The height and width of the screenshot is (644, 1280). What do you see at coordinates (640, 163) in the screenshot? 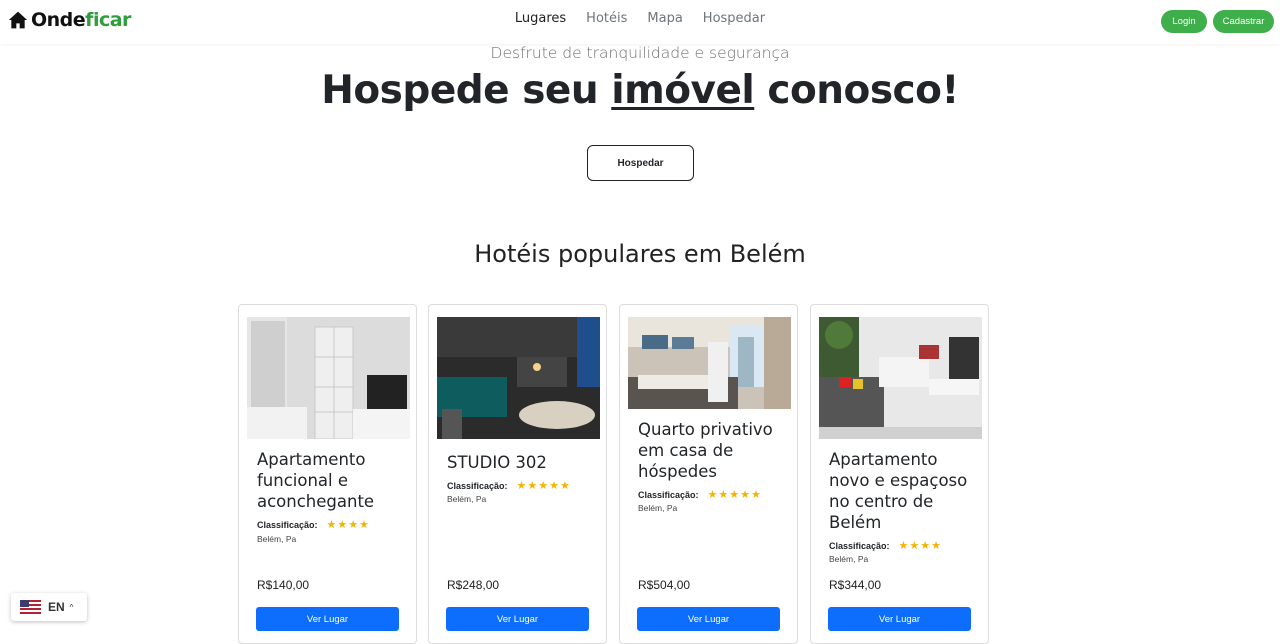
I see `hospedar-button: Hospedar` at bounding box center [640, 163].